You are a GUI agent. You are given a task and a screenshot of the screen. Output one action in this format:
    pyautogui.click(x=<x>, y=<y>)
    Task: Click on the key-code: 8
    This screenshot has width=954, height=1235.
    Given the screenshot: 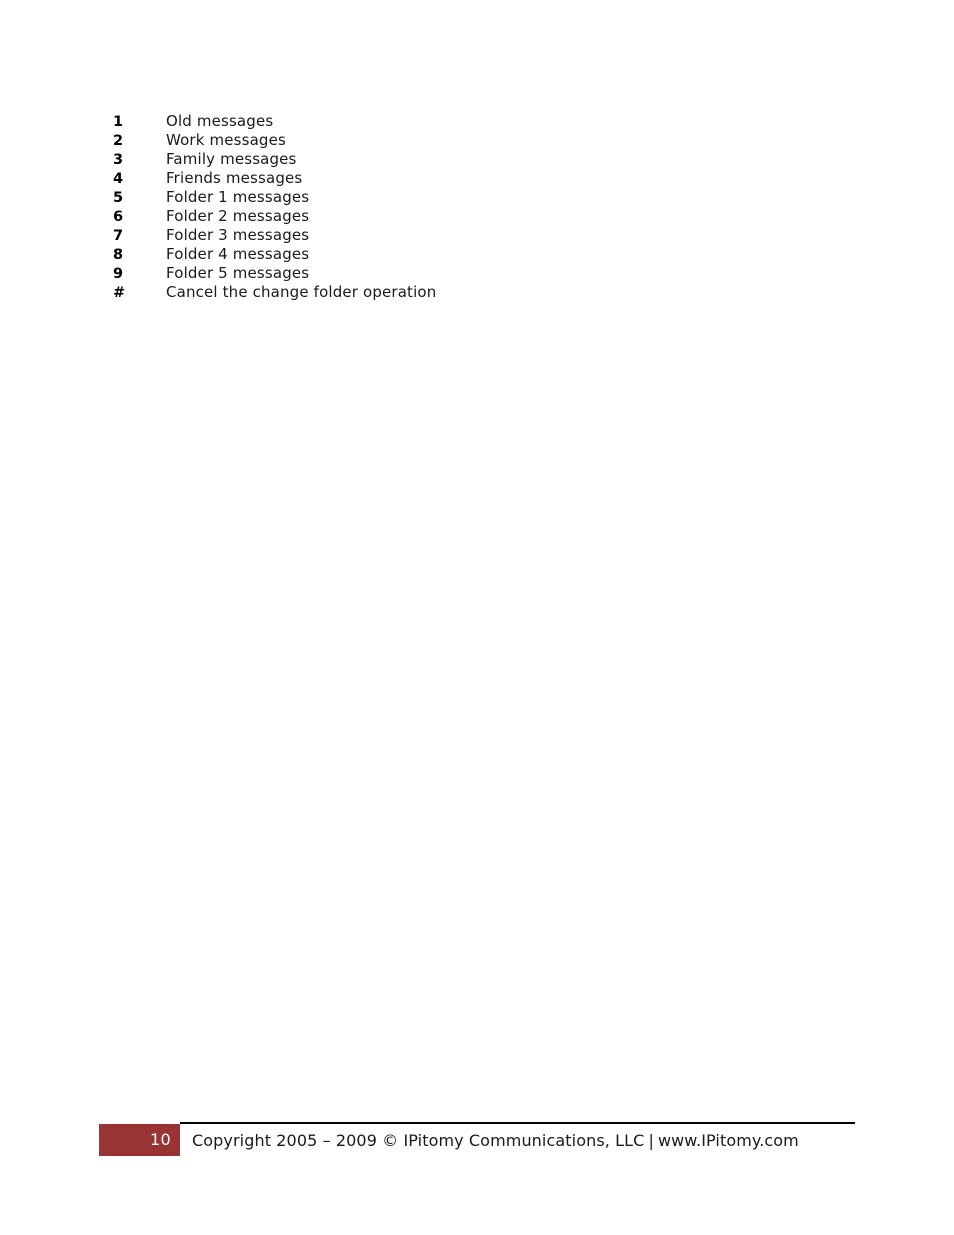 What is the action you would take?
    pyautogui.click(x=118, y=255)
    